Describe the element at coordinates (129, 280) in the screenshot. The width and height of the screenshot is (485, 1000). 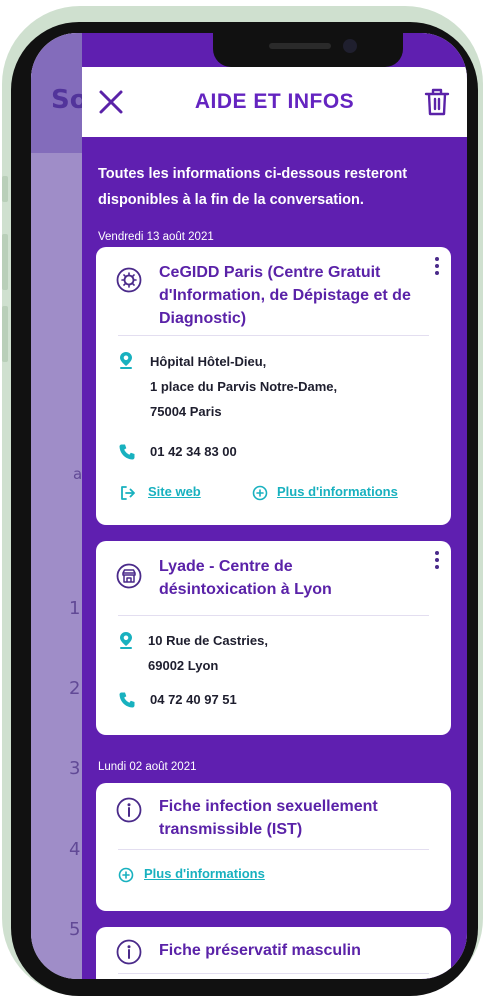
I see `virus-icon` at that location.